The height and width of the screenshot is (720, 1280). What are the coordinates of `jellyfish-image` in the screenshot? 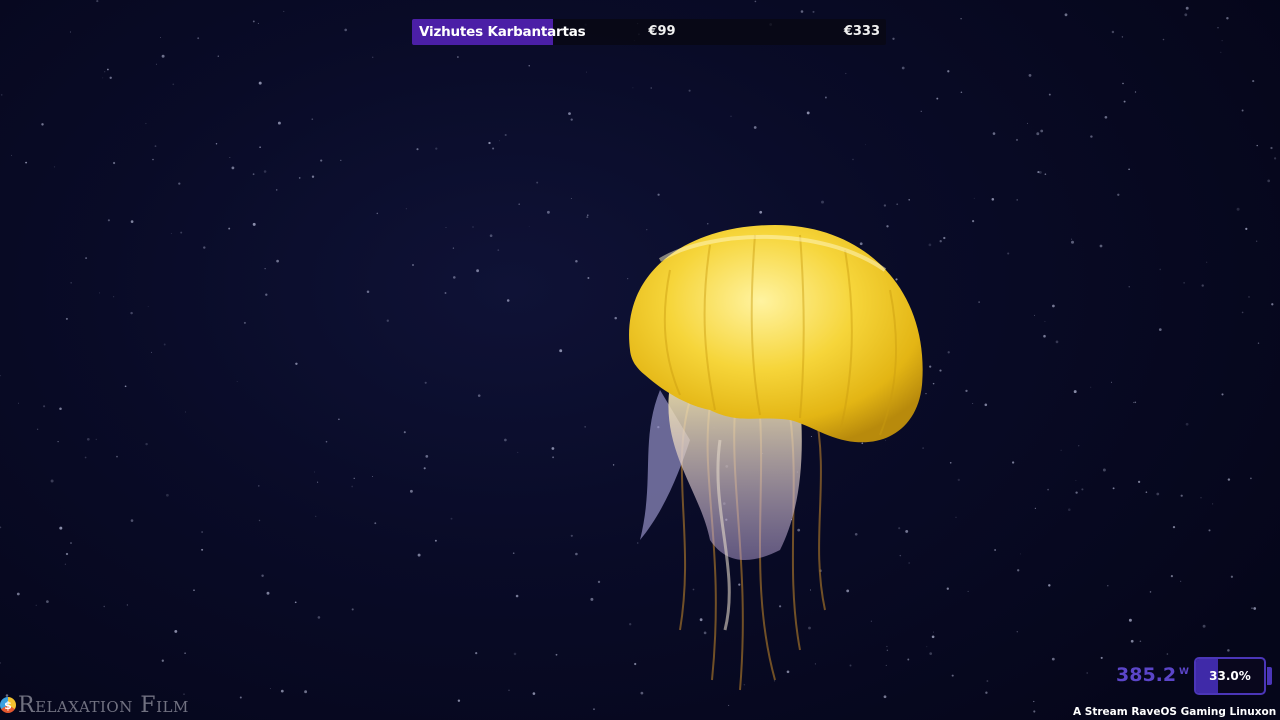 It's located at (776, 458).